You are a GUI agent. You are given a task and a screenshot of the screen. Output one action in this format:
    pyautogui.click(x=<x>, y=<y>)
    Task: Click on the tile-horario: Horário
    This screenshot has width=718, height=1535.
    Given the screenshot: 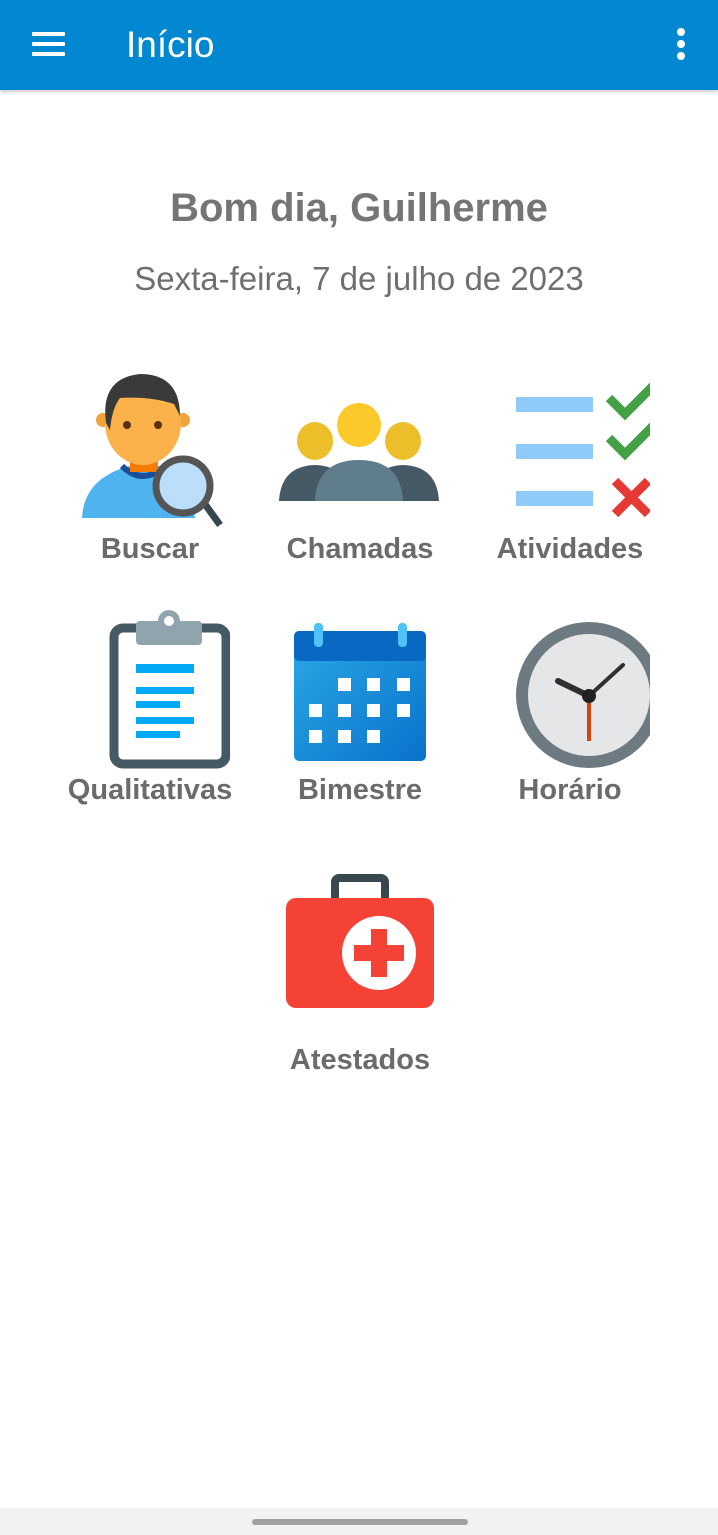 What is the action you would take?
    pyautogui.click(x=570, y=706)
    